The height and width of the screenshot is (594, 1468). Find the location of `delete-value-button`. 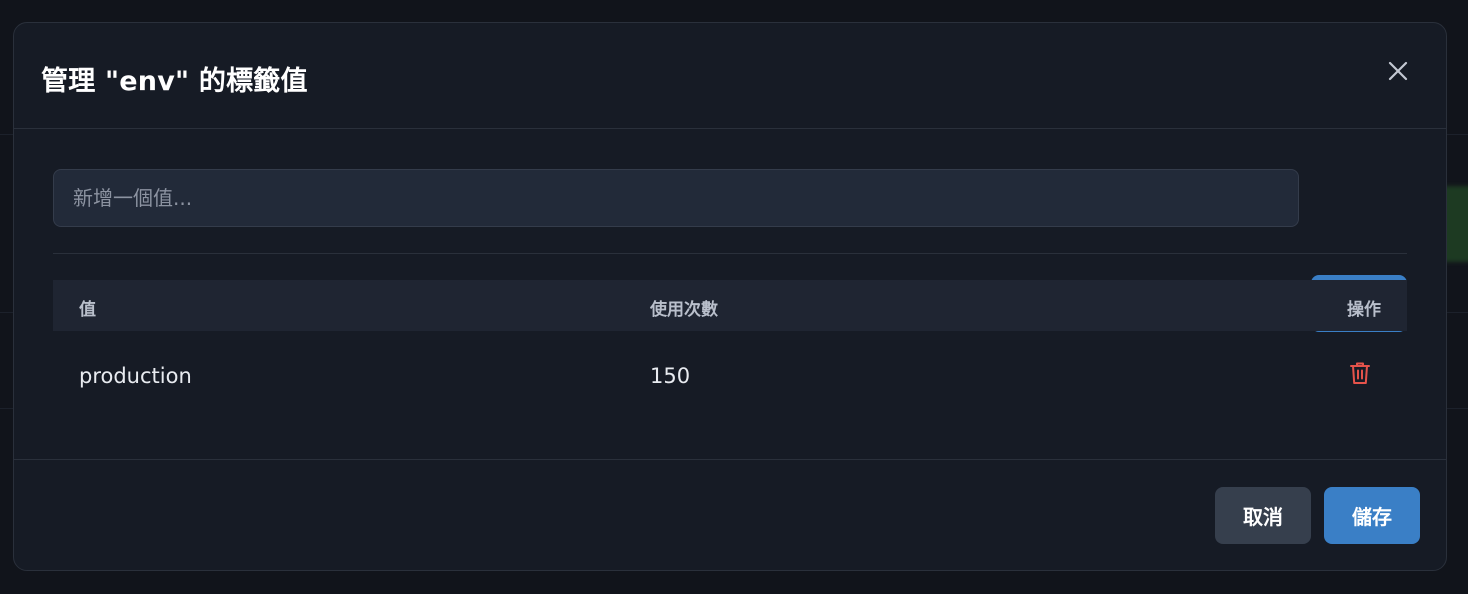

delete-value-button is located at coordinates (1360, 373).